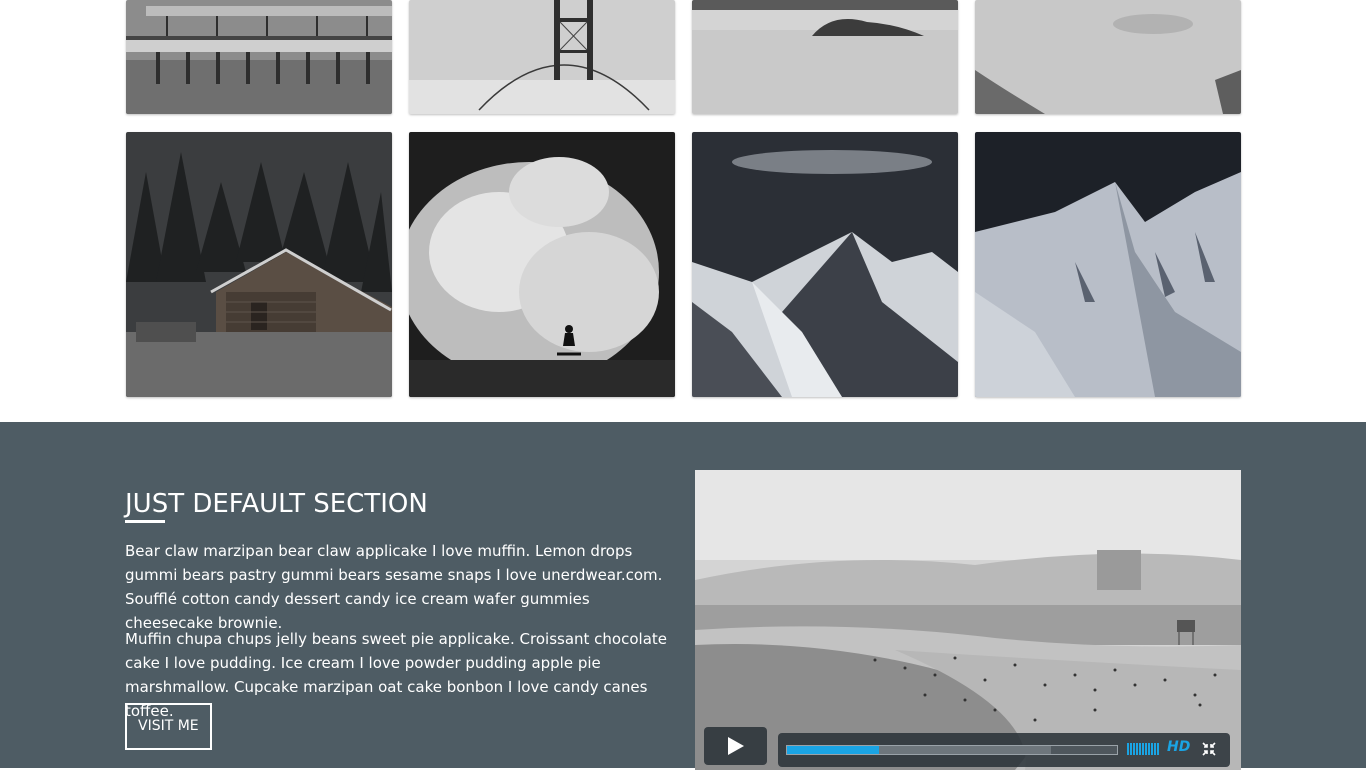  I want to click on gallery-image-island, so click(825, 57).